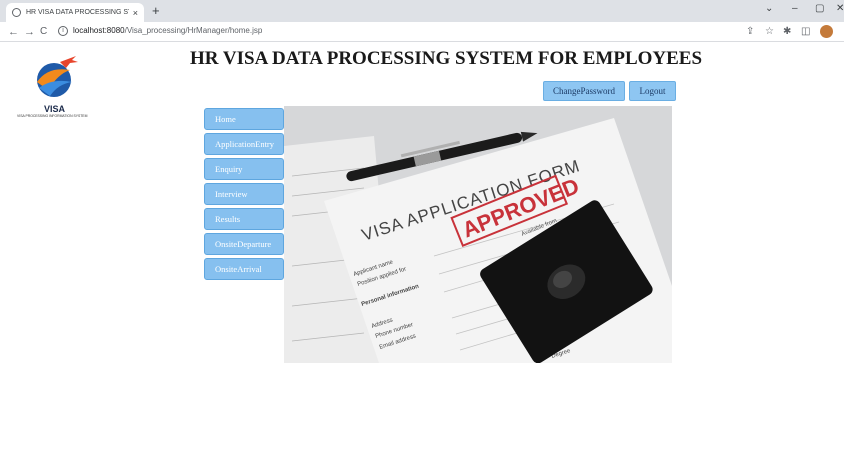 The height and width of the screenshot is (456, 844). Describe the element at coordinates (769, 8) in the screenshot. I see `tab-search-icon: ⌄` at that location.